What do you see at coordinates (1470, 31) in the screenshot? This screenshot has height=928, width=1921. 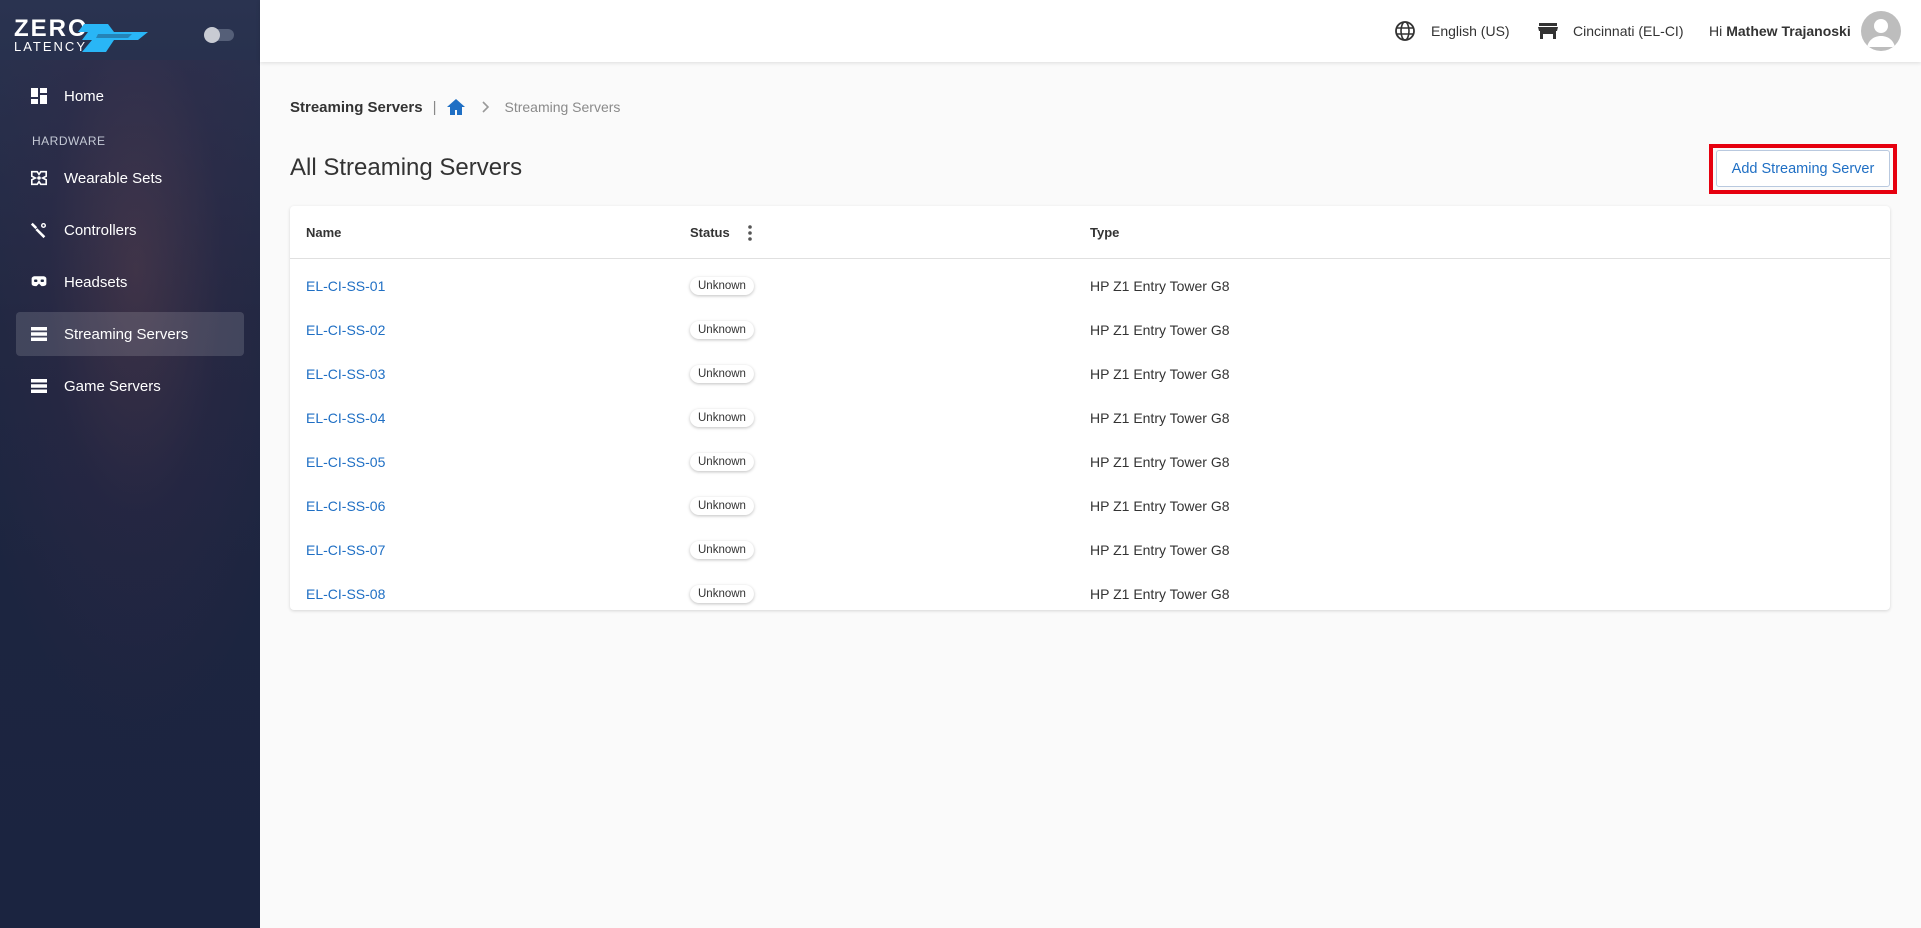 I see `language-label: English (US)` at bounding box center [1470, 31].